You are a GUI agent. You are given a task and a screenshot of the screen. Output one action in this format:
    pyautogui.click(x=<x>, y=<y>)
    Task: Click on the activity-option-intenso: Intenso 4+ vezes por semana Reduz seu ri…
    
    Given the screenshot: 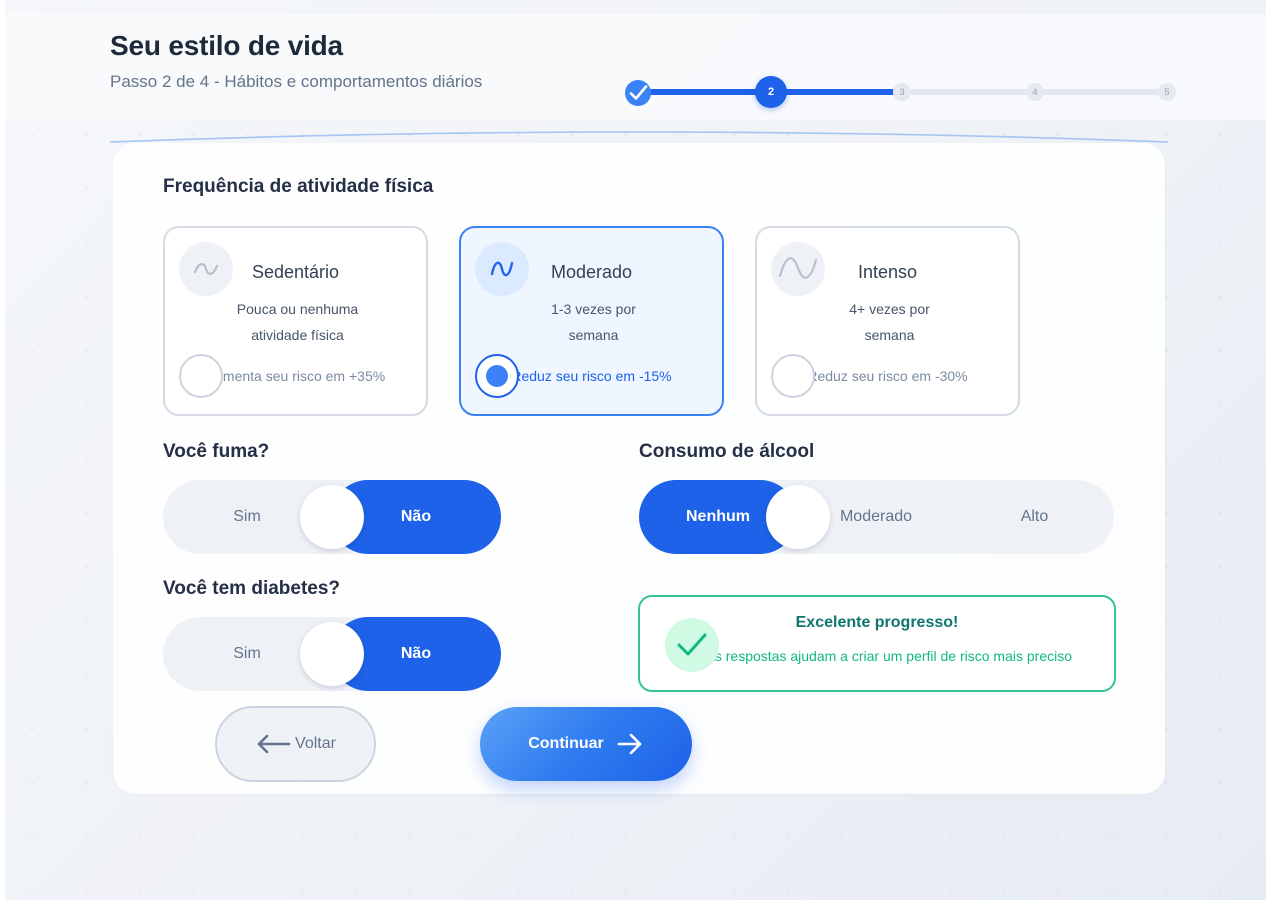 What is the action you would take?
    pyautogui.click(x=887, y=321)
    